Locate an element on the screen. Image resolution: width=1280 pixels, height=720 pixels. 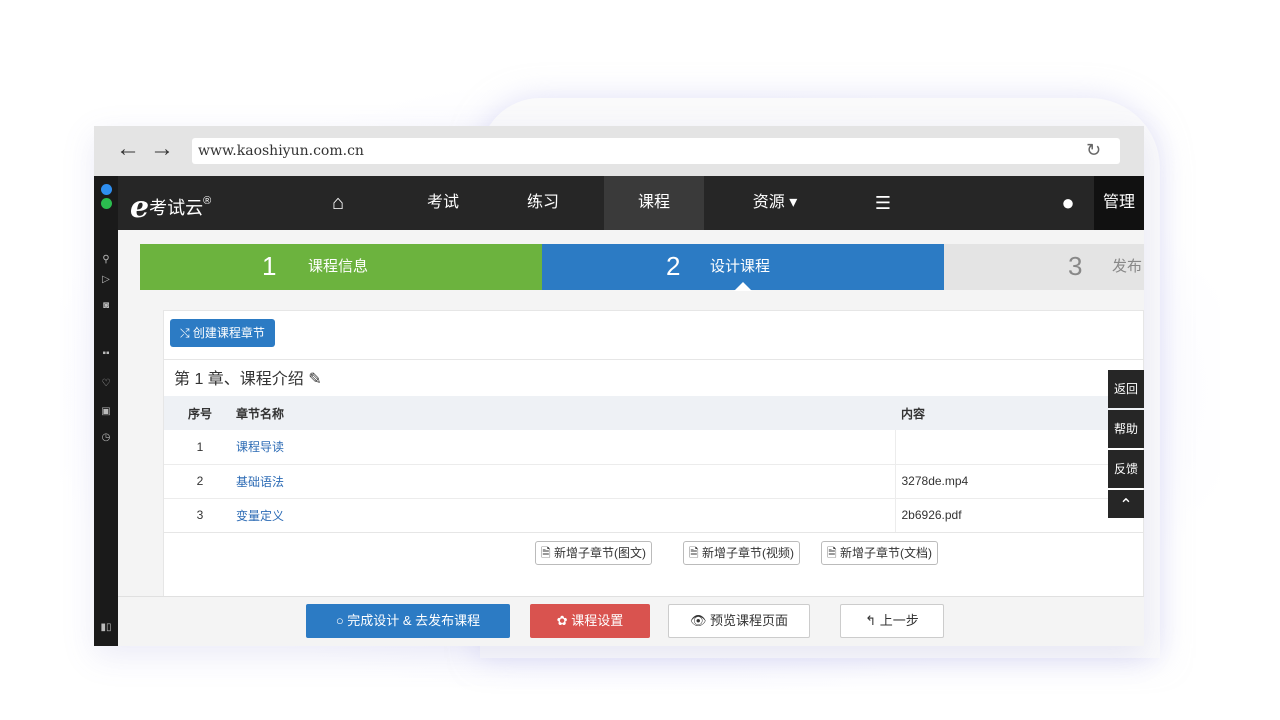
finish-design-button: ○ 完成设计 & 去发布课程 is located at coordinates (408, 621).